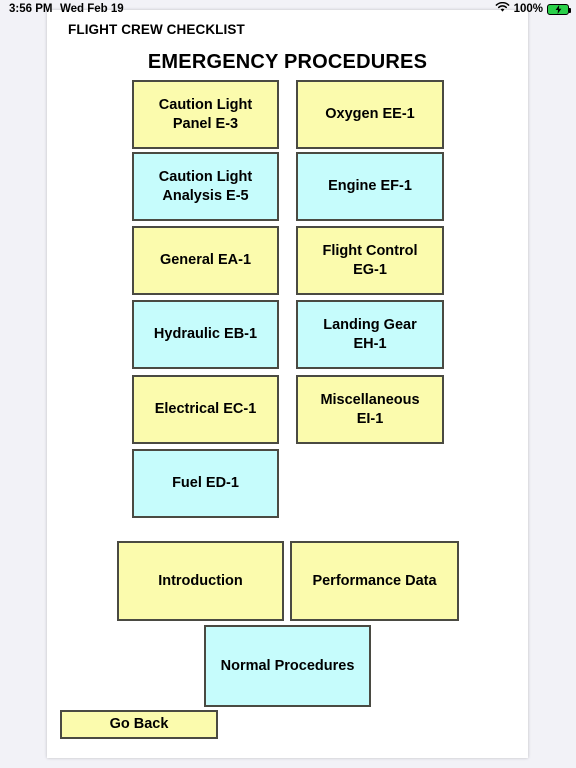 This screenshot has height=768, width=576. What do you see at coordinates (205, 114) in the screenshot?
I see `procedure-button: Caution Light Panel E-3` at bounding box center [205, 114].